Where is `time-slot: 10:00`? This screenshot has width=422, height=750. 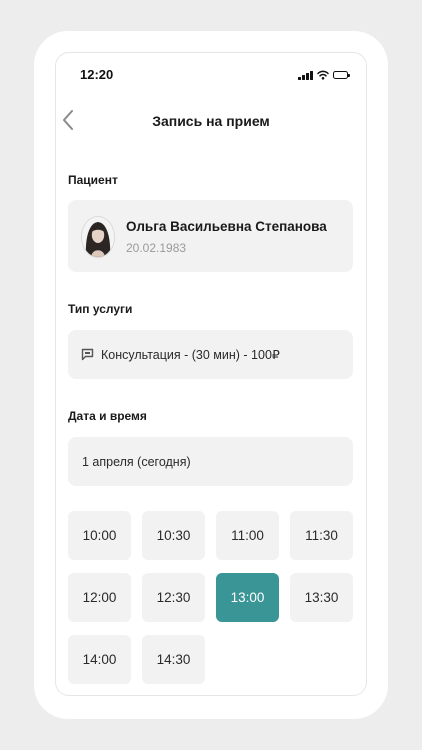
time-slot: 10:00 is located at coordinates (99, 535).